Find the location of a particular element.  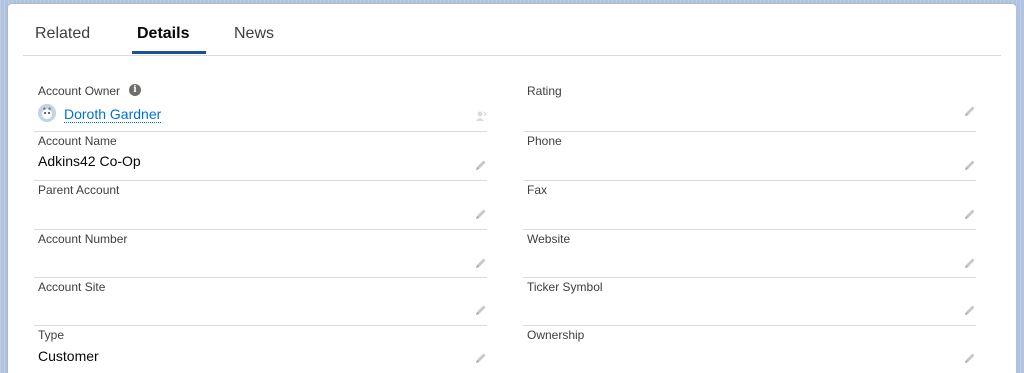

tab-details: Details is located at coordinates (163, 34).